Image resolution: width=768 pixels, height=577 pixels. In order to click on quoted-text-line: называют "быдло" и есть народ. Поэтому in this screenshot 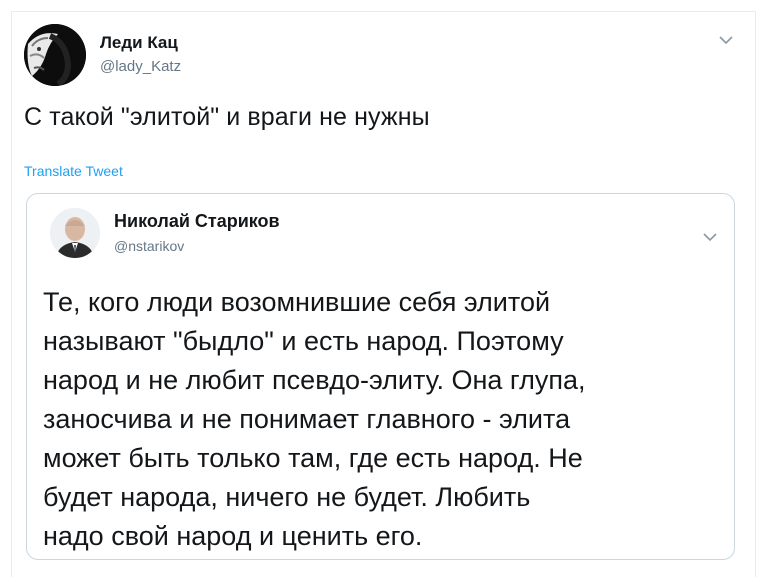, I will do `click(303, 341)`.